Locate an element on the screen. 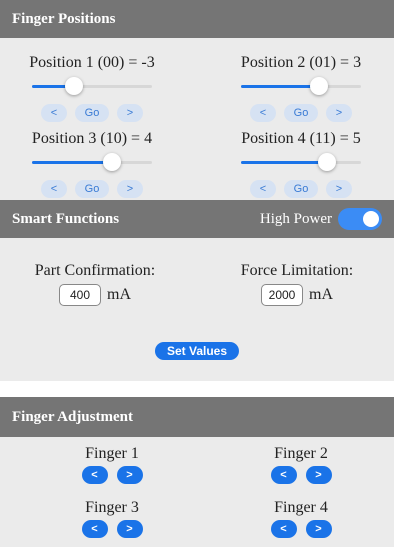 The image size is (394, 547). position-3-label: Position 3 (10) = 4 is located at coordinates (92, 138).